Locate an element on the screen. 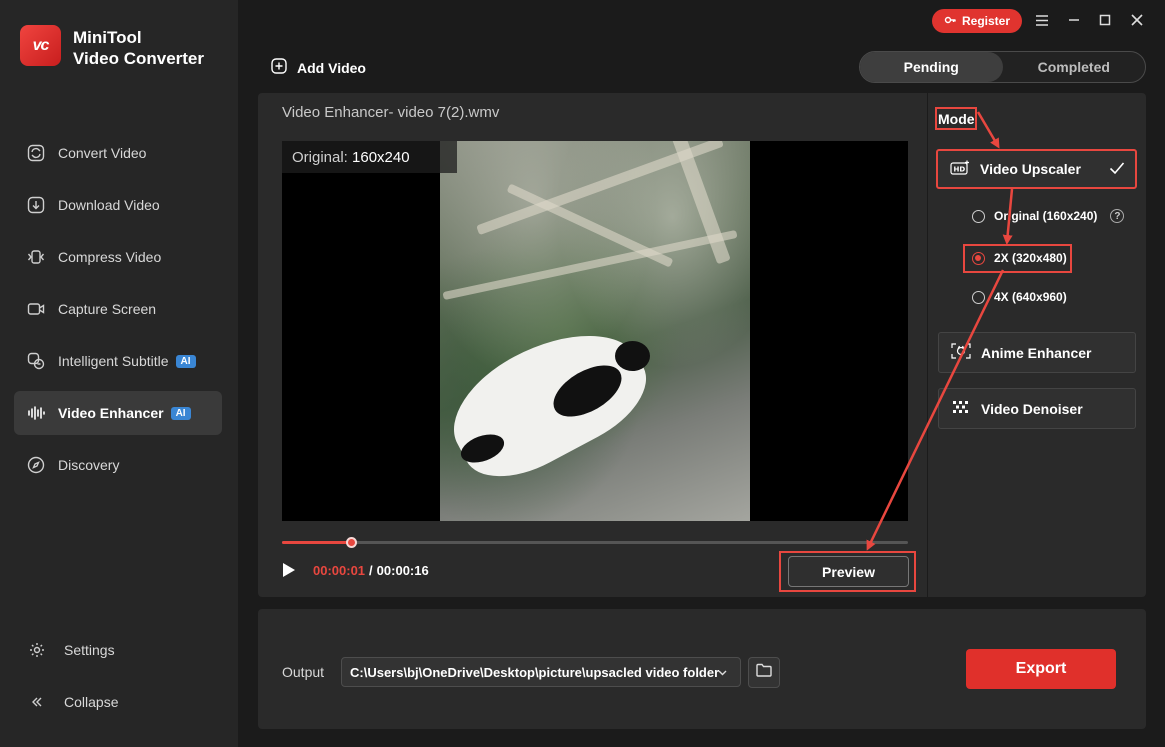  panel-divider is located at coordinates (927, 345).